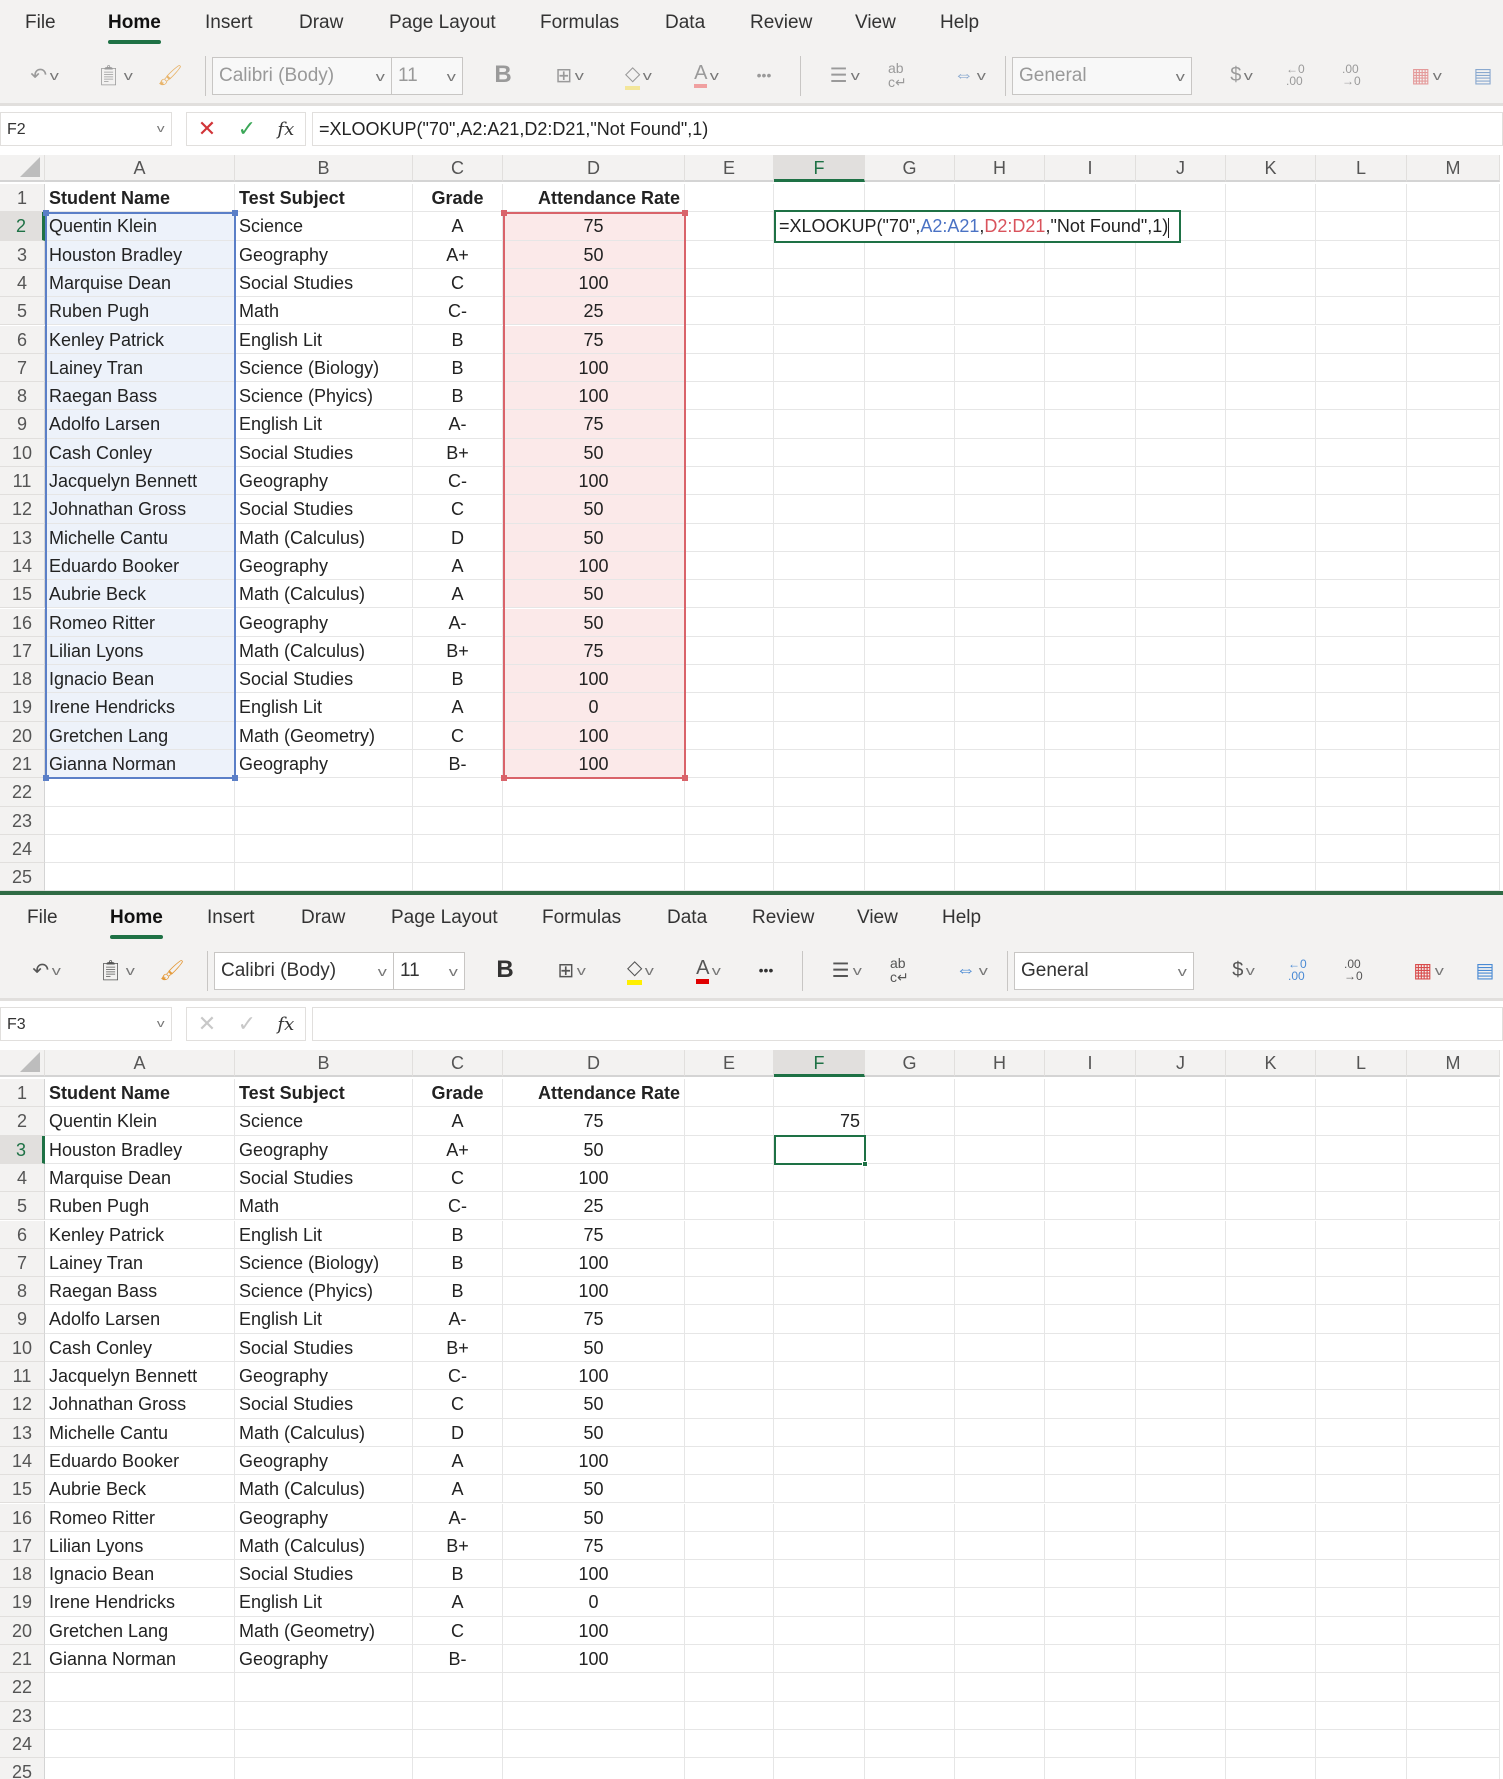  I want to click on cell-l8, so click(1361, 396).